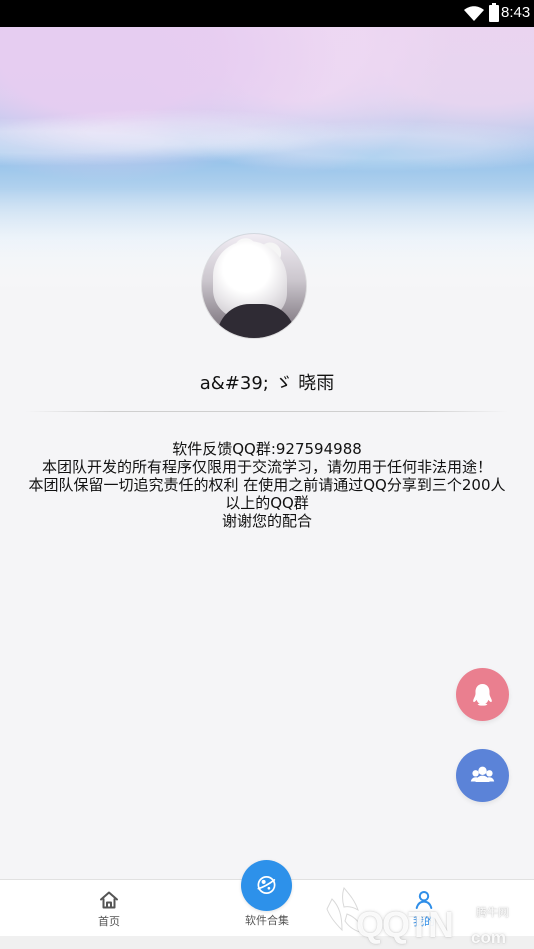 Image resolution: width=534 pixels, height=949 pixels. What do you see at coordinates (266, 467) in the screenshot?
I see `usage-warning-text: 本团队开发的所有程序仅限用于交流学习，请勿用于任何非法用途！` at bounding box center [266, 467].